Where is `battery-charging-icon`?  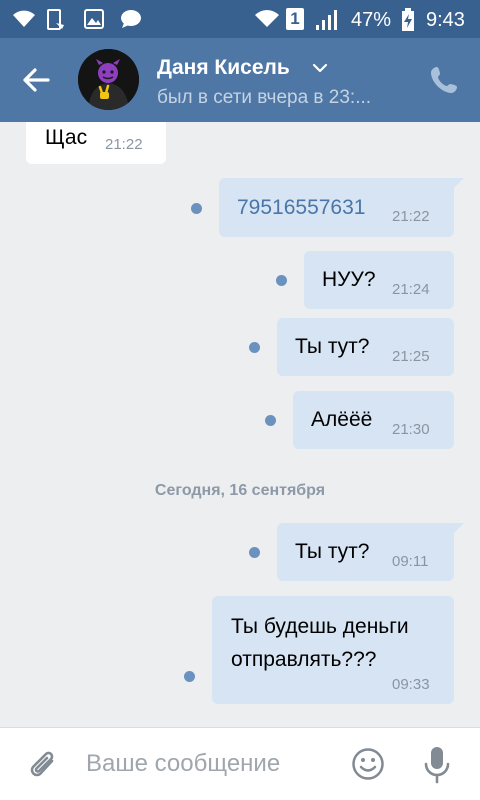
battery-charging-icon is located at coordinates (408, 19).